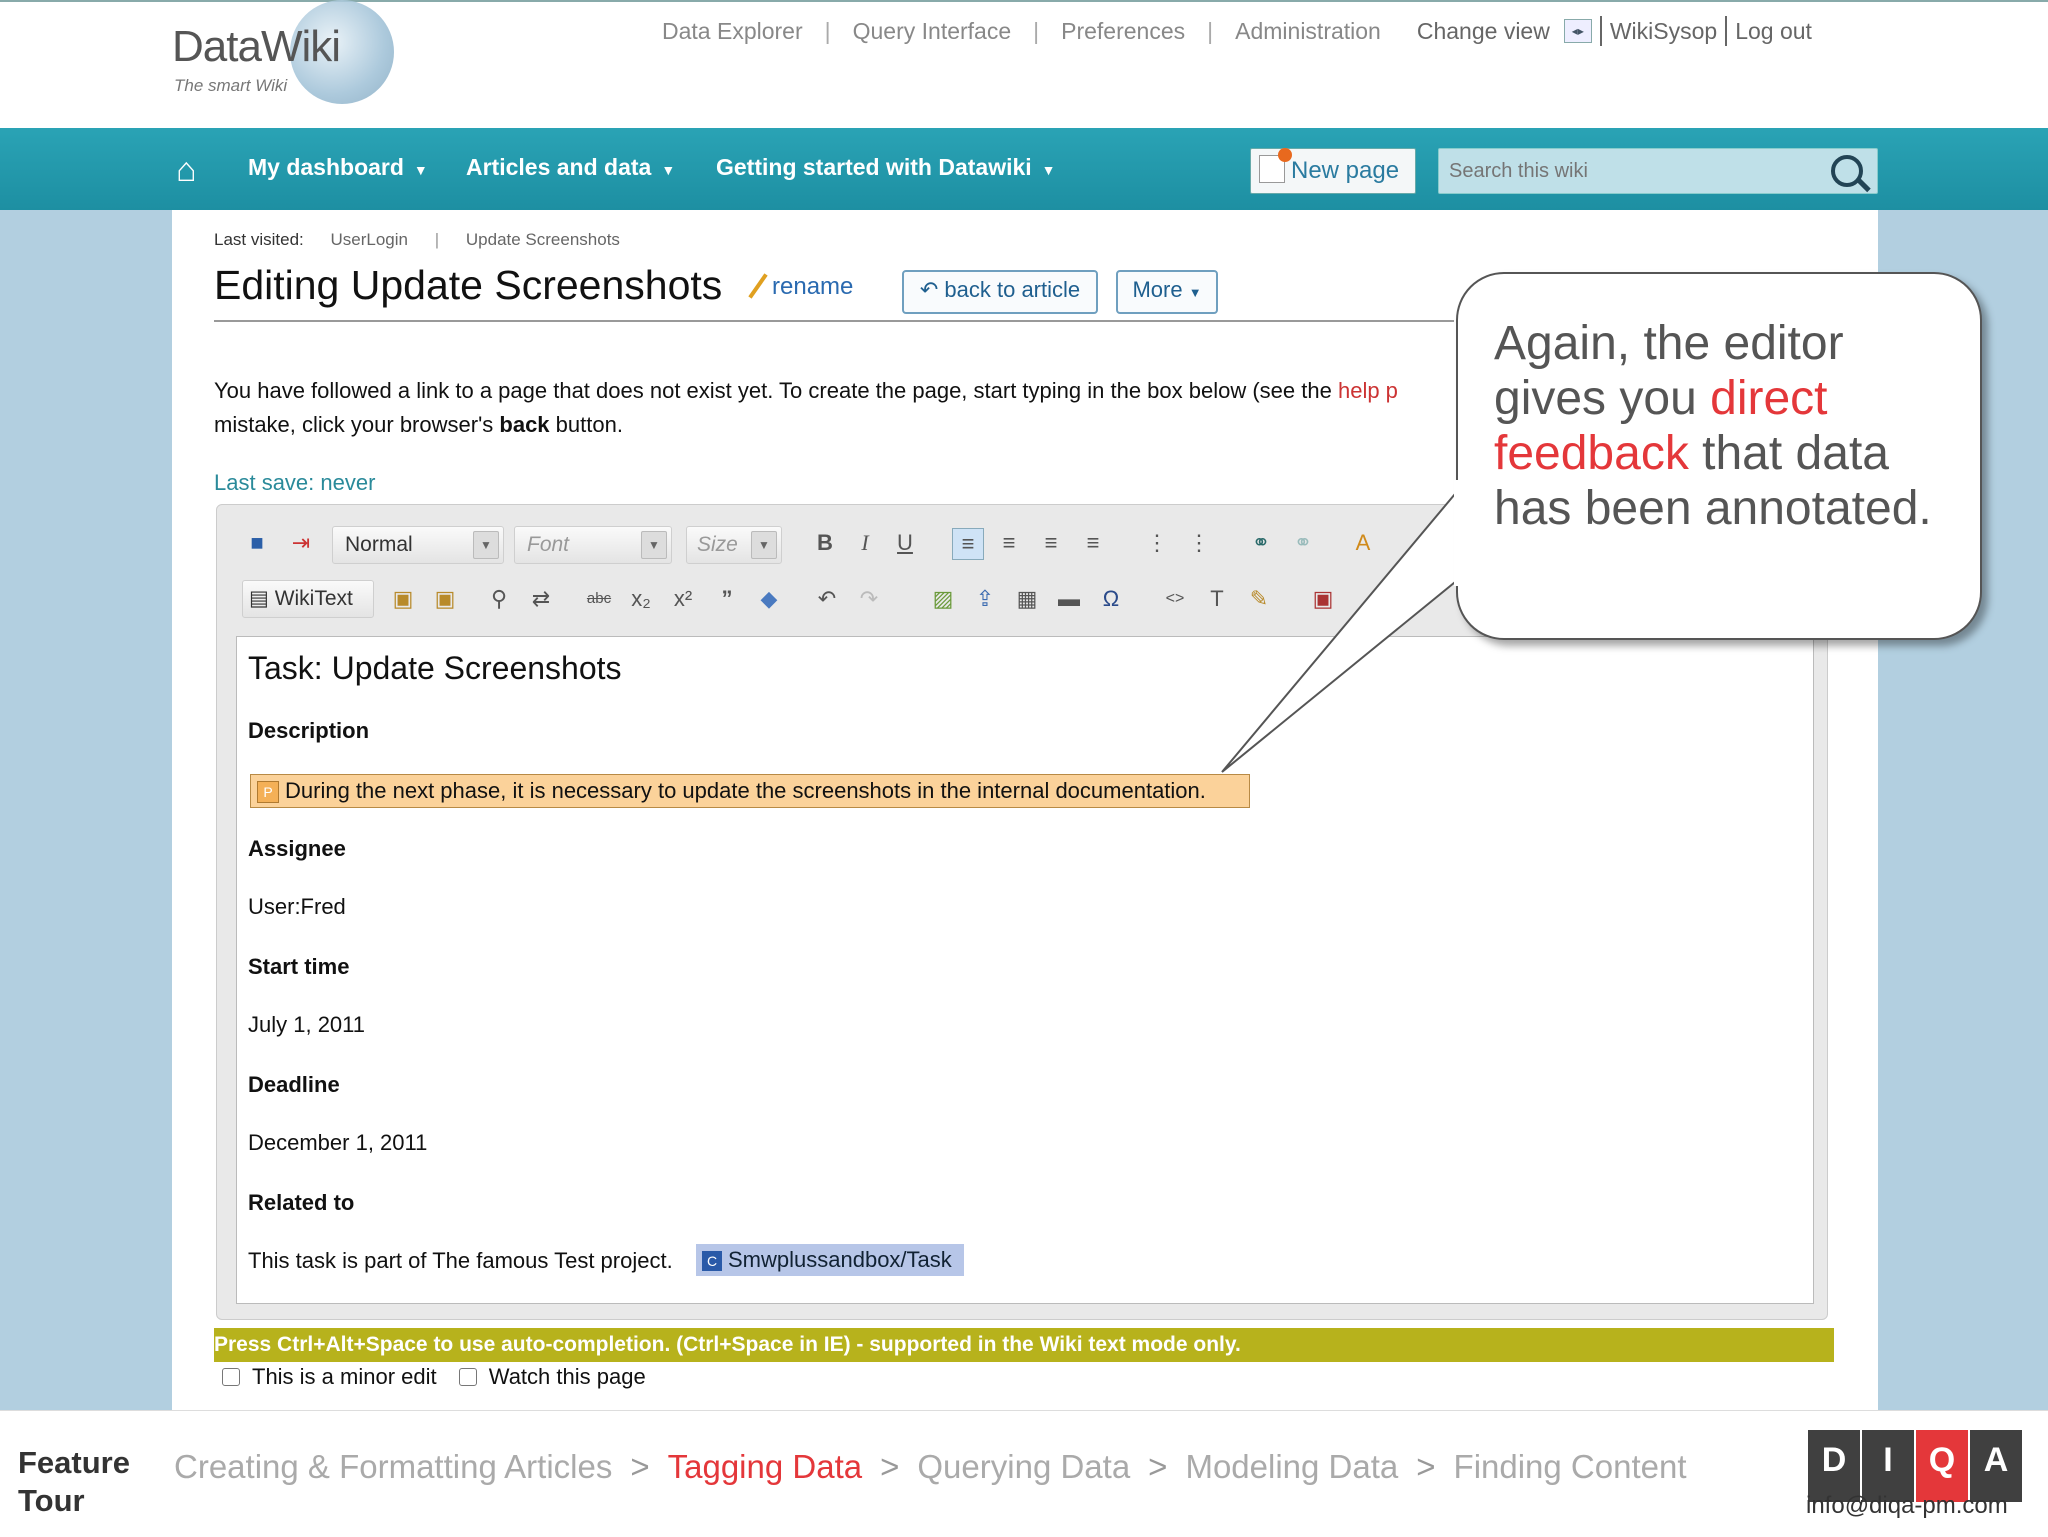  I want to click on align-center-icon: ≡, so click(1009, 543).